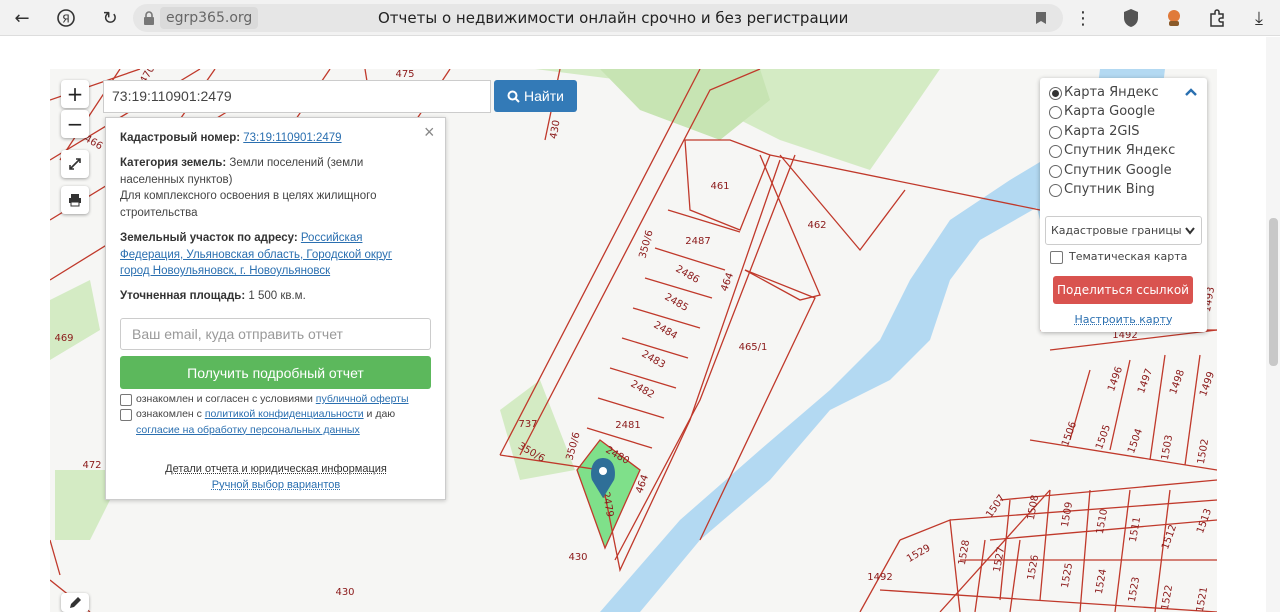 This screenshot has height=612, width=1280. What do you see at coordinates (1123, 290) in the screenshot?
I see `share-link-button: Поделиться ссылкой` at bounding box center [1123, 290].